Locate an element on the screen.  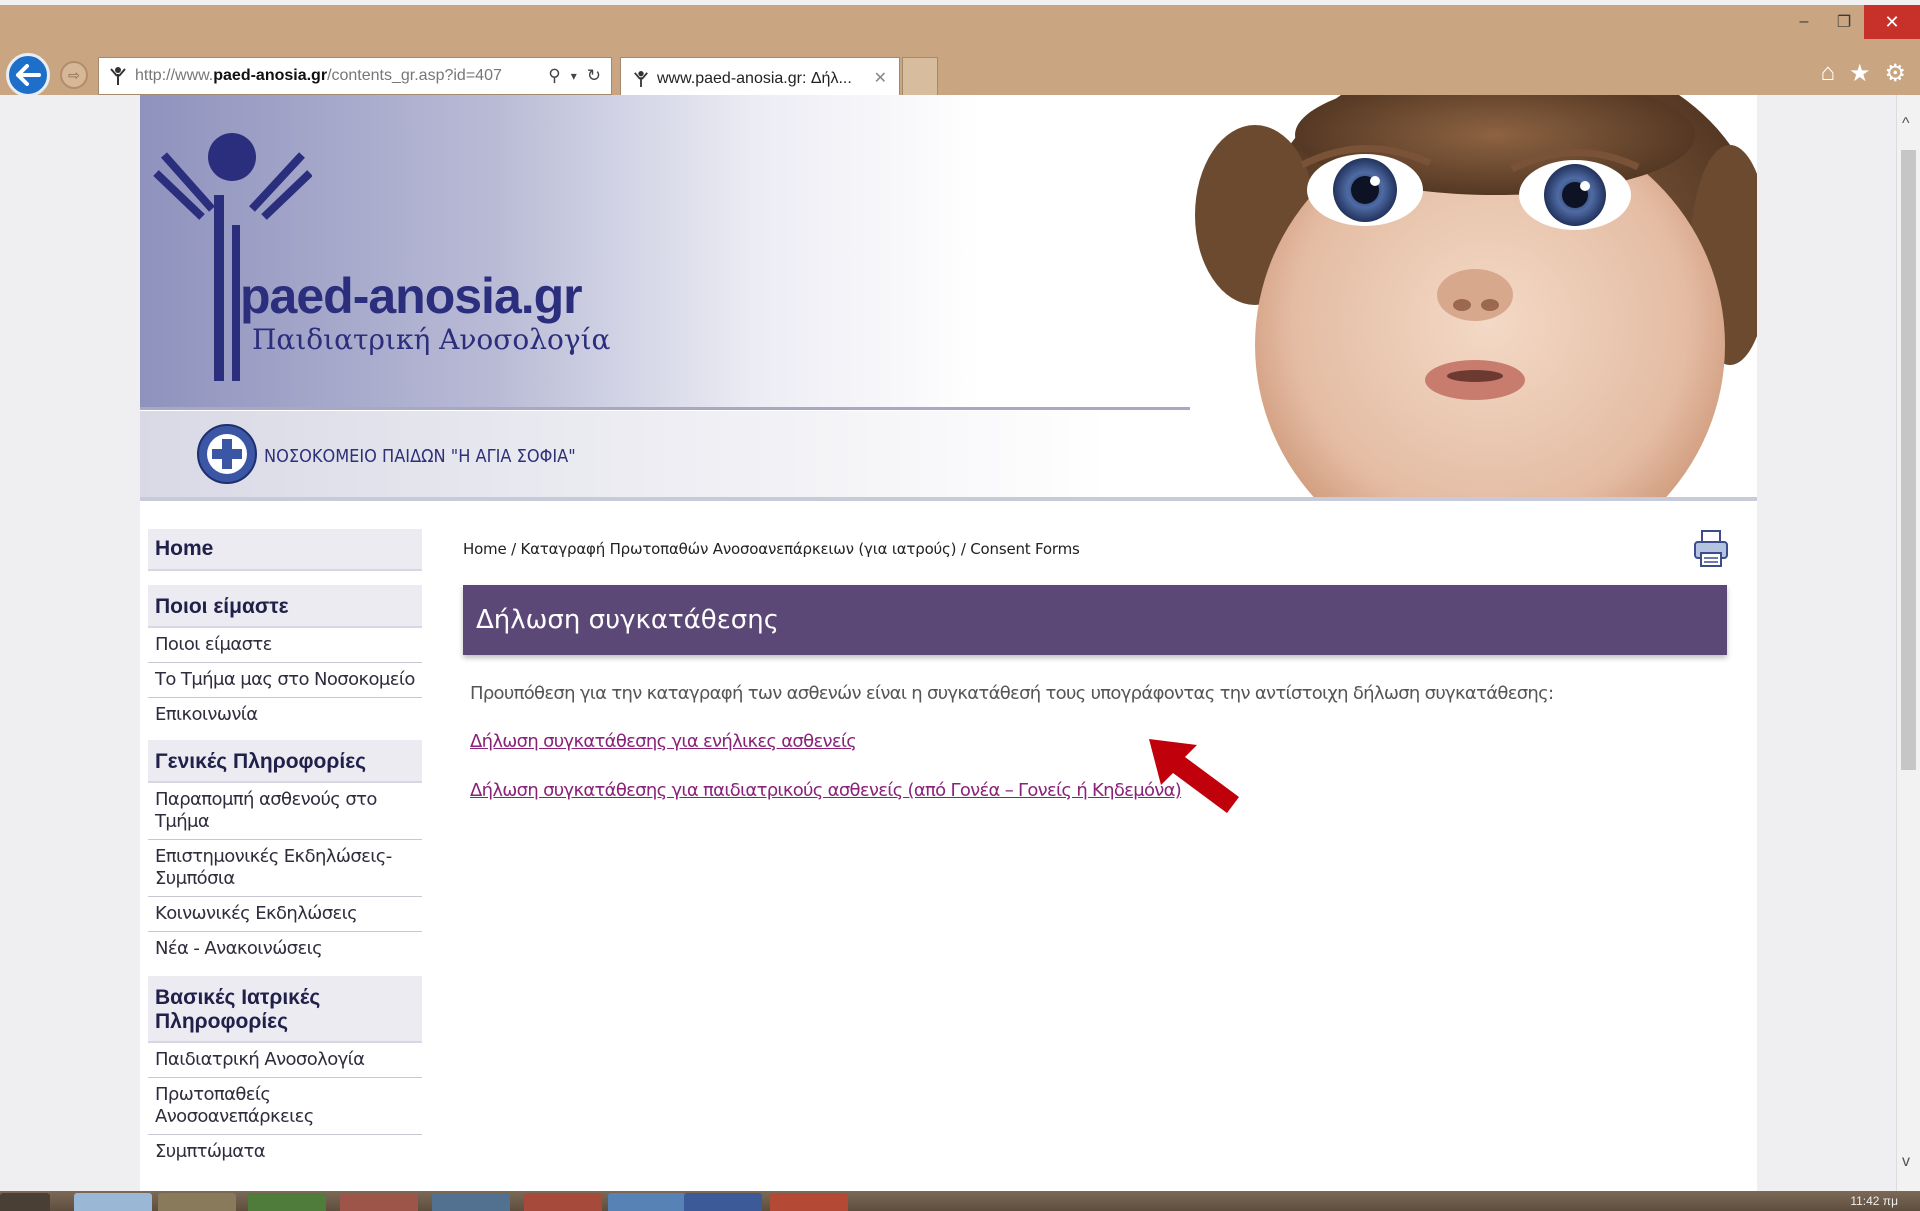
start-button is located at coordinates (25, 1202).